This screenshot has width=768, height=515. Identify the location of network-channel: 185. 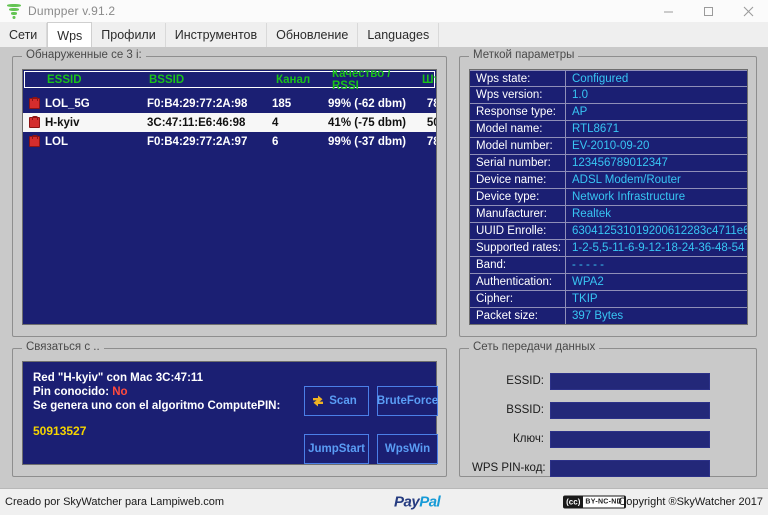
(282, 103).